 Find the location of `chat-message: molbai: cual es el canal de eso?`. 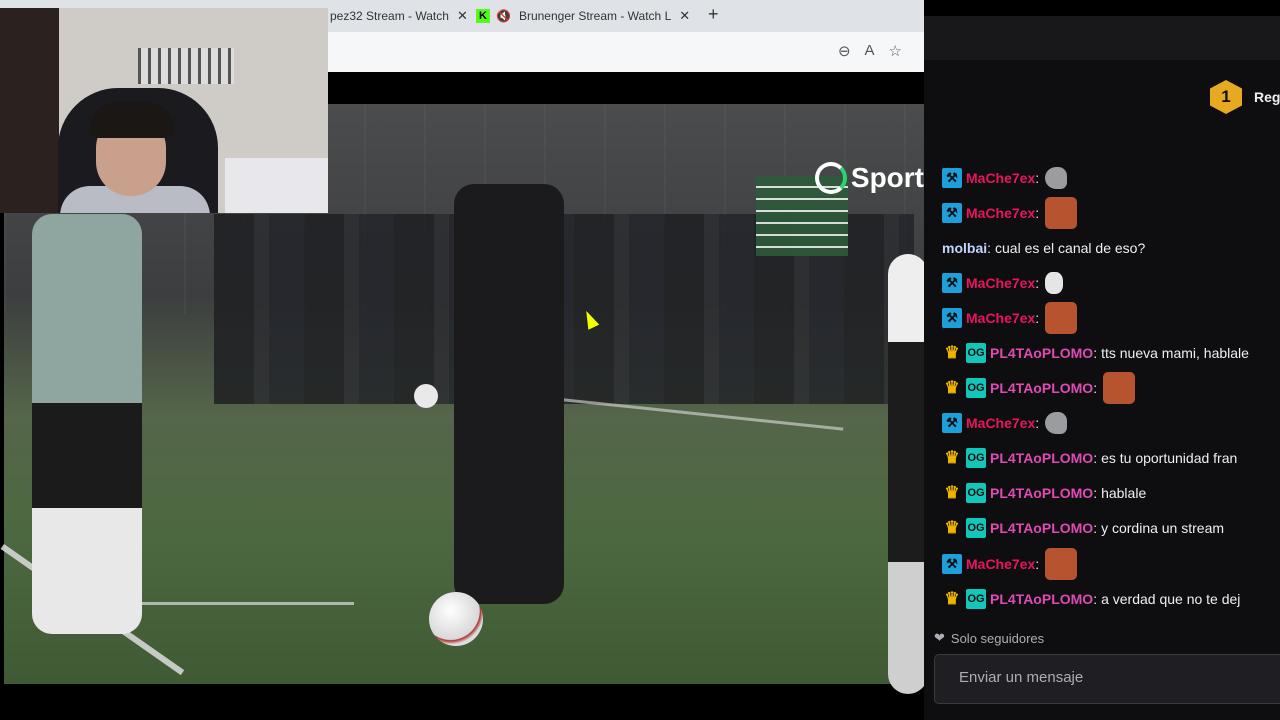

chat-message: molbai: cual es el canal de eso? is located at coordinates (1111, 247).